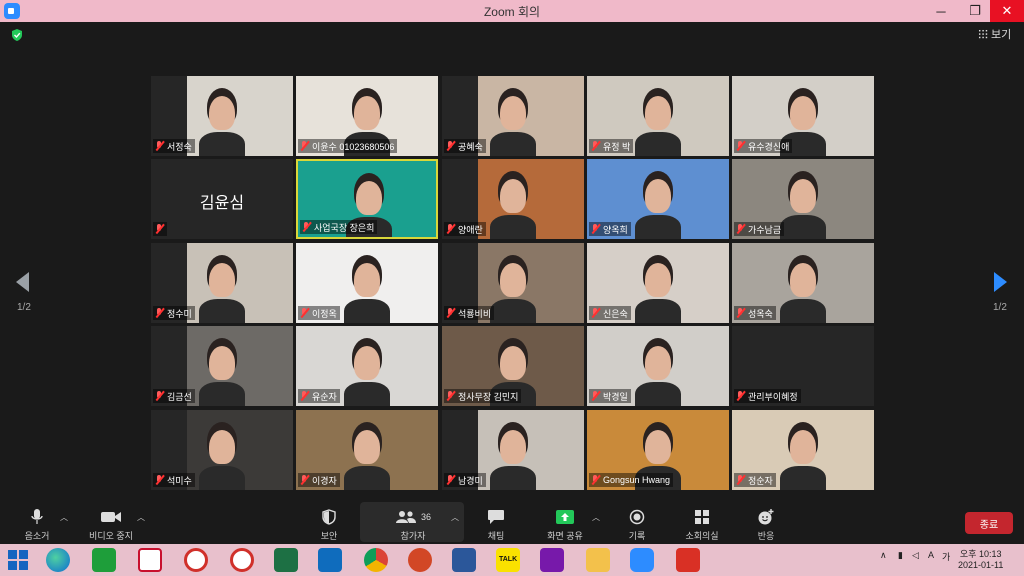 This screenshot has width=1024, height=576. Describe the element at coordinates (242, 560) in the screenshot. I see `browser-app-icon` at that location.